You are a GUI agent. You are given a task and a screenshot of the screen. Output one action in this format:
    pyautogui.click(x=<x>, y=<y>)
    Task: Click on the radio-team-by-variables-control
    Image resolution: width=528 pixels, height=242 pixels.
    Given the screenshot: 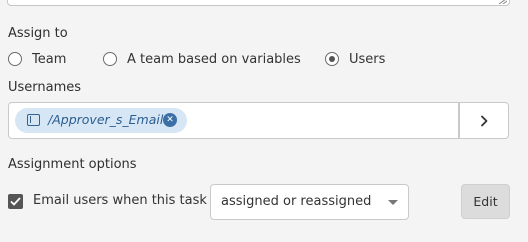 What is the action you would take?
    pyautogui.click(x=110, y=59)
    